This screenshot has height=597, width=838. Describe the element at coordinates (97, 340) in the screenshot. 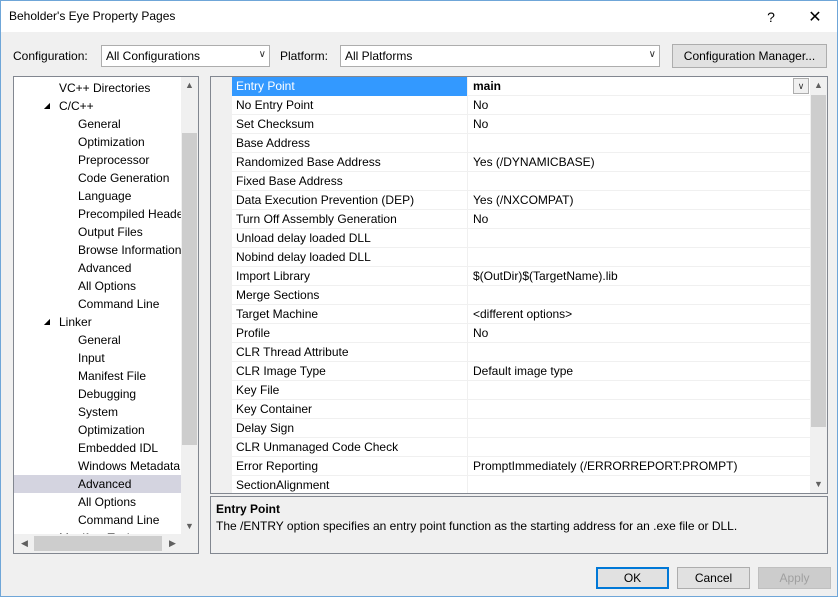

I see `tree-item: General` at that location.